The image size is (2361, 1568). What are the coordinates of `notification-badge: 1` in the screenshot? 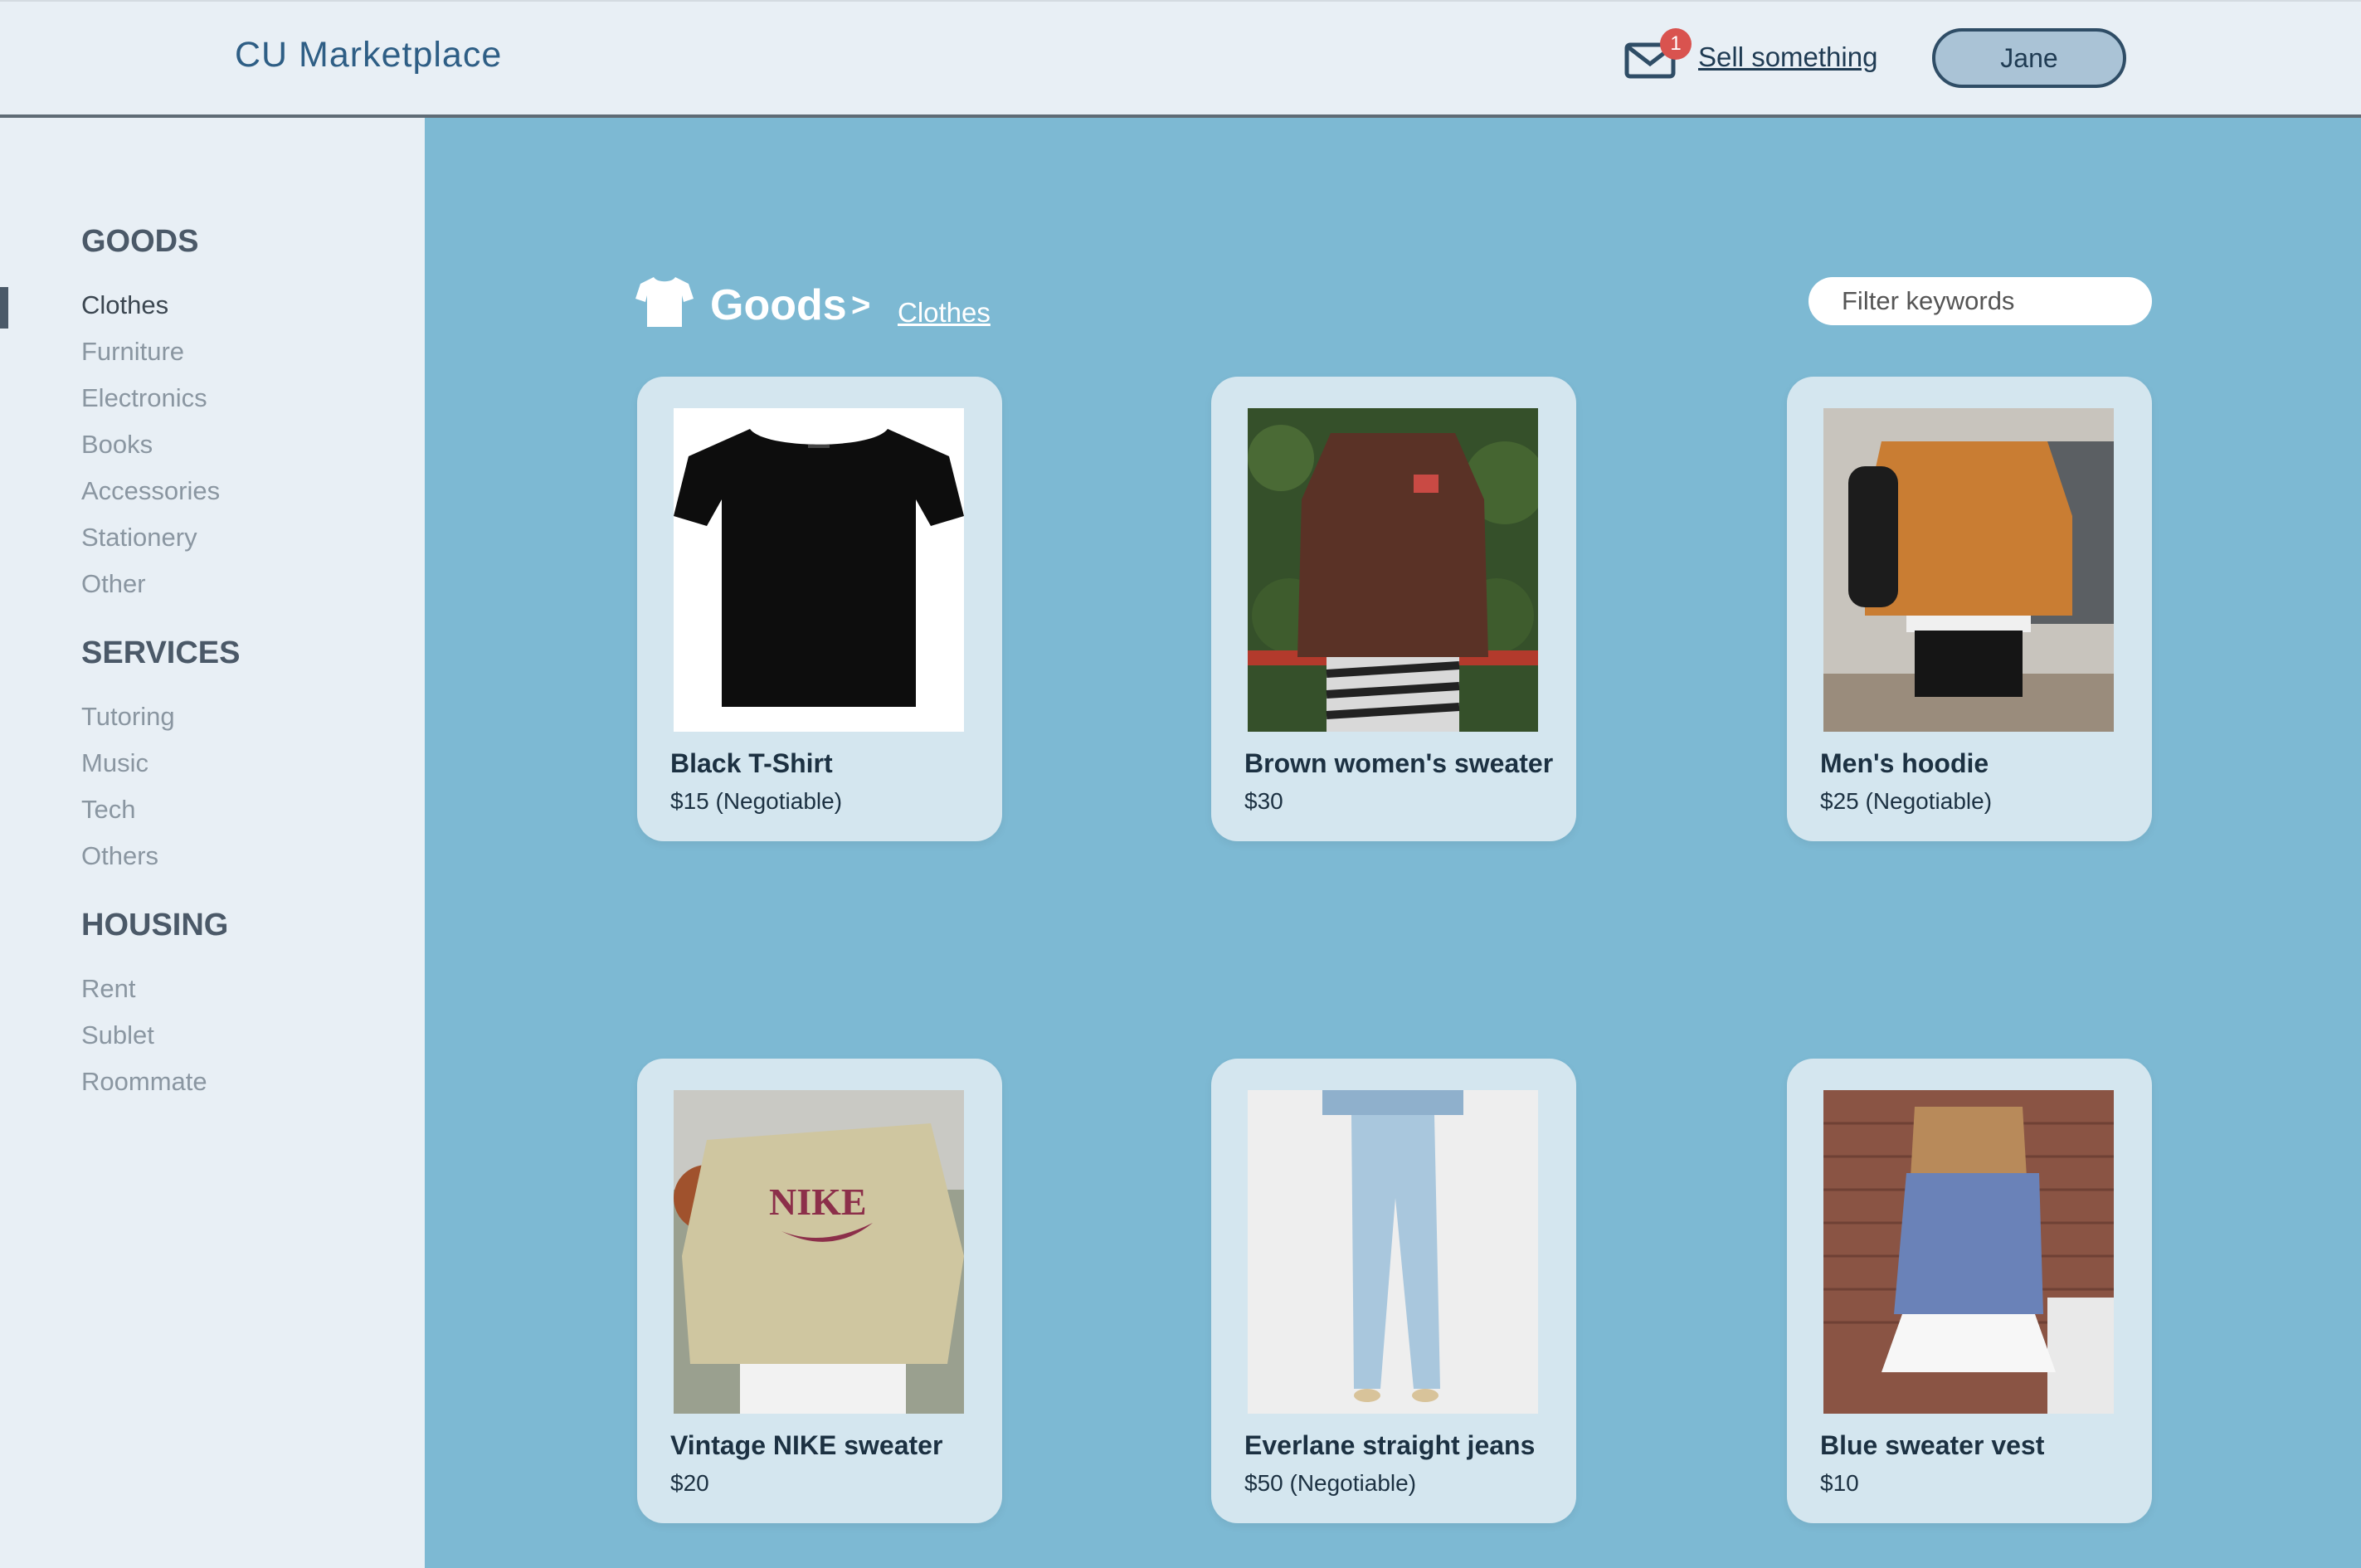 It's located at (1676, 44).